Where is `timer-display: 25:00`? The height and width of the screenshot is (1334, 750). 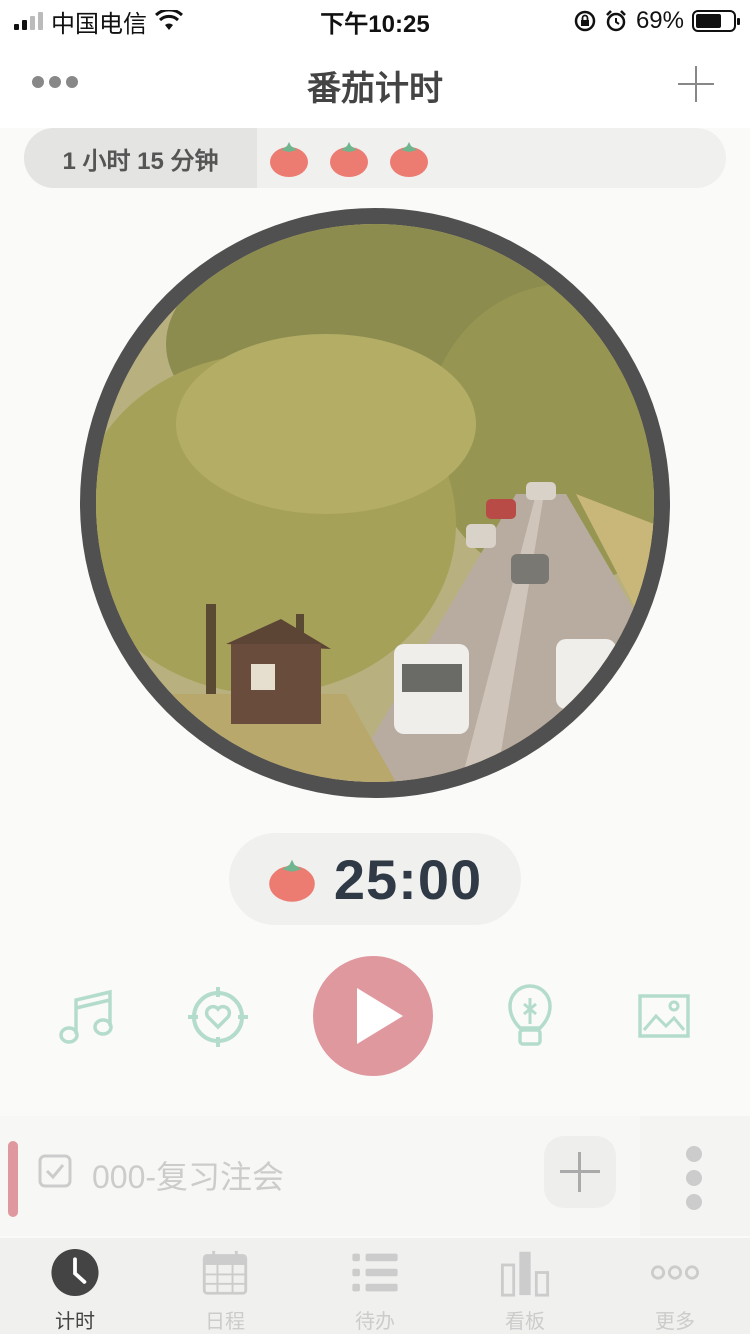 timer-display: 25:00 is located at coordinates (375, 879).